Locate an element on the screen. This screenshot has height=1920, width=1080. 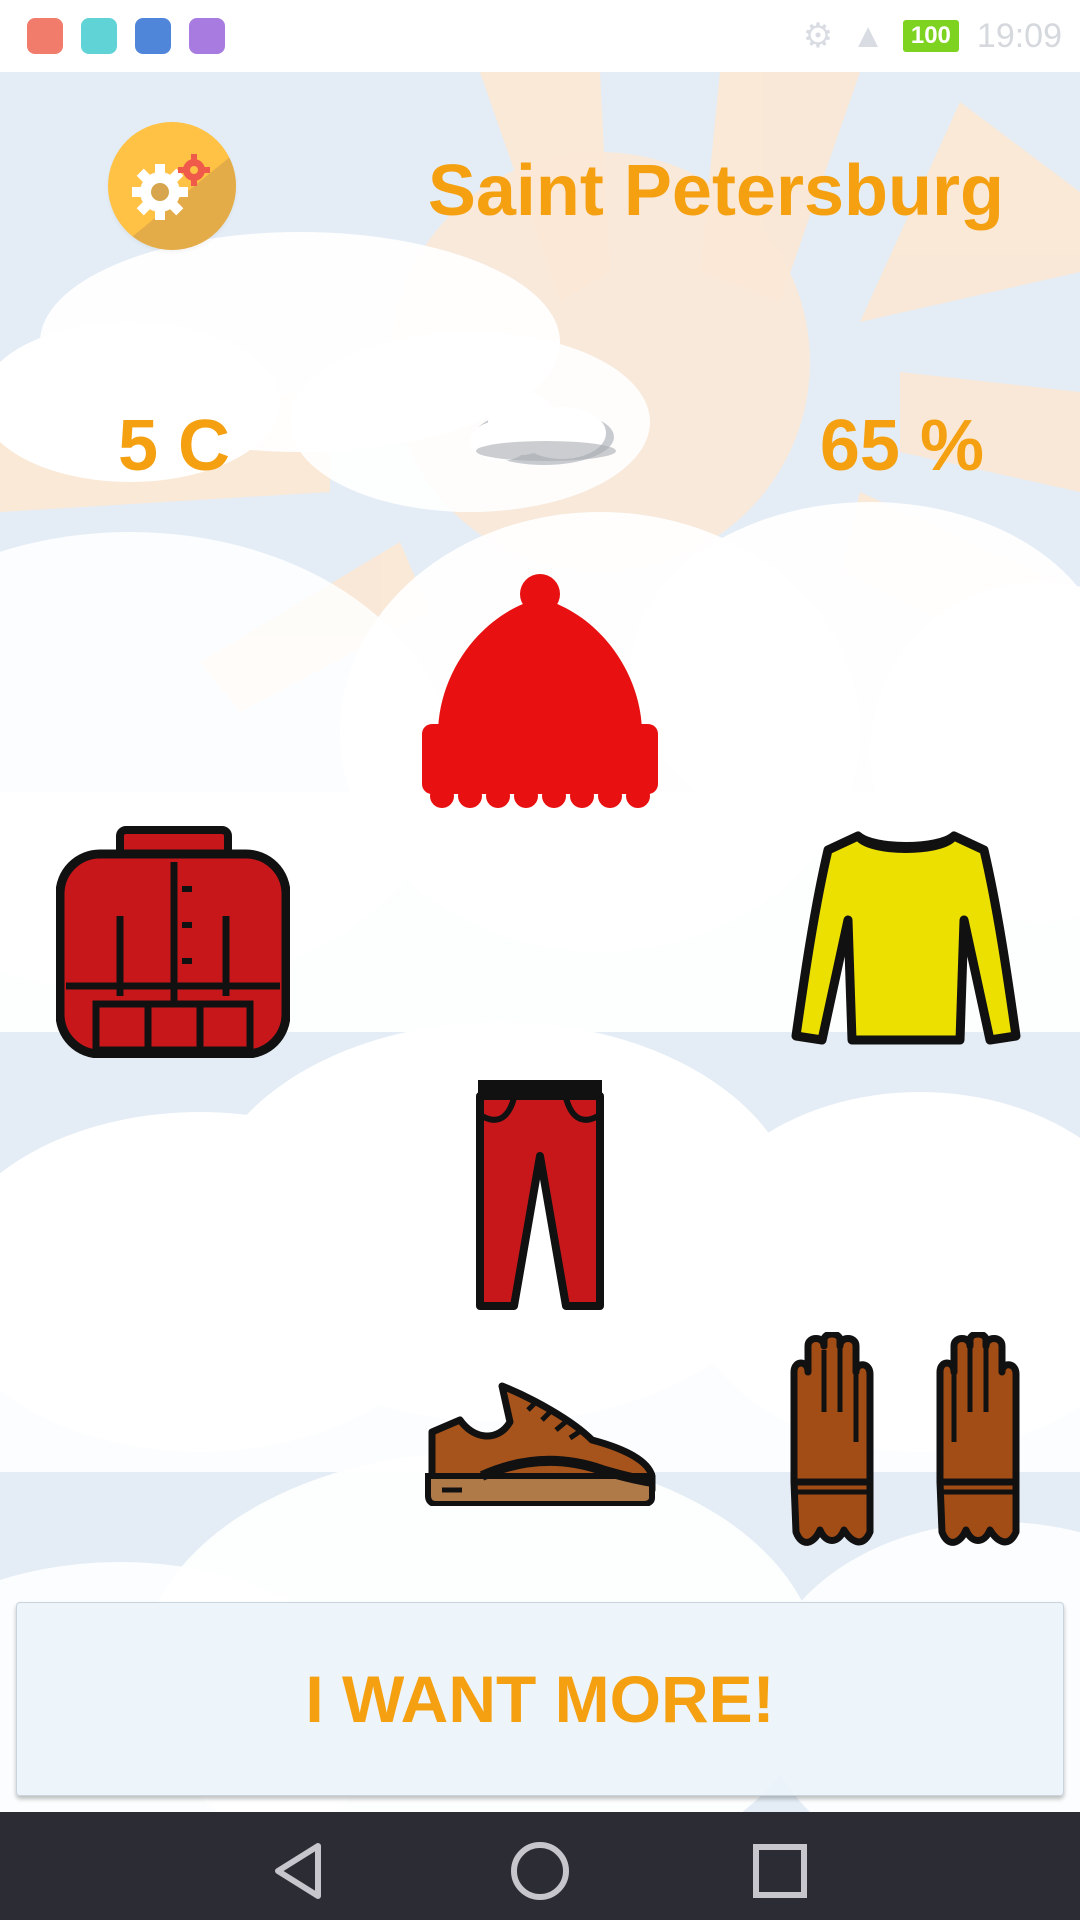
vk-app-icon is located at coordinates (153, 36).